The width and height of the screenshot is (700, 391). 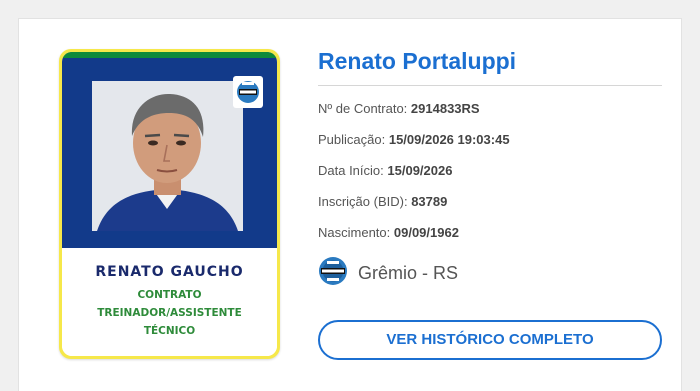 I want to click on card-player-name: RENATO GAUCHO, so click(x=169, y=272).